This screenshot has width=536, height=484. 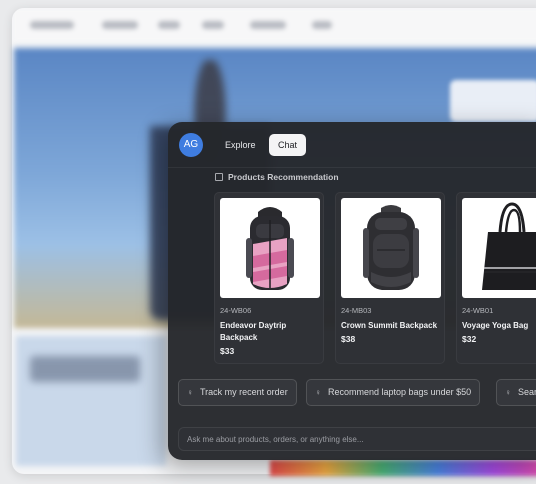 What do you see at coordinates (352, 145) in the screenshot?
I see `panel-header: AG Explore Chat` at bounding box center [352, 145].